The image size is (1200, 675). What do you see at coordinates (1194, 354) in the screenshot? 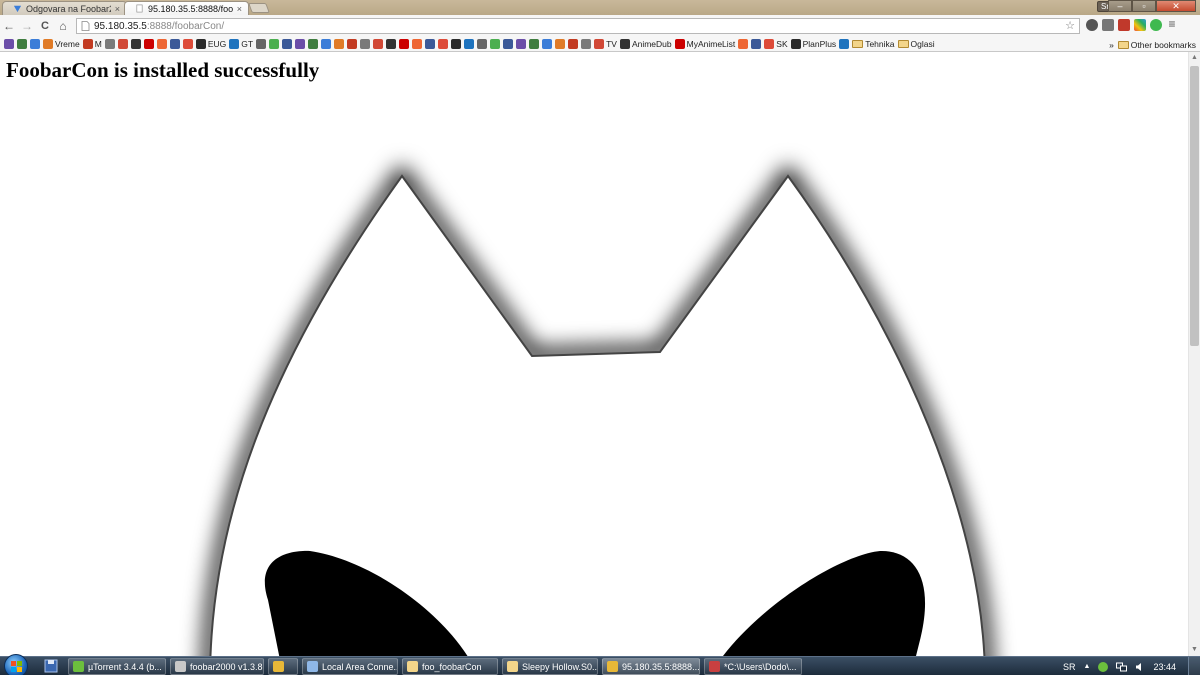
I see `vertical-scrollbar: ▲ ▼` at bounding box center [1194, 354].